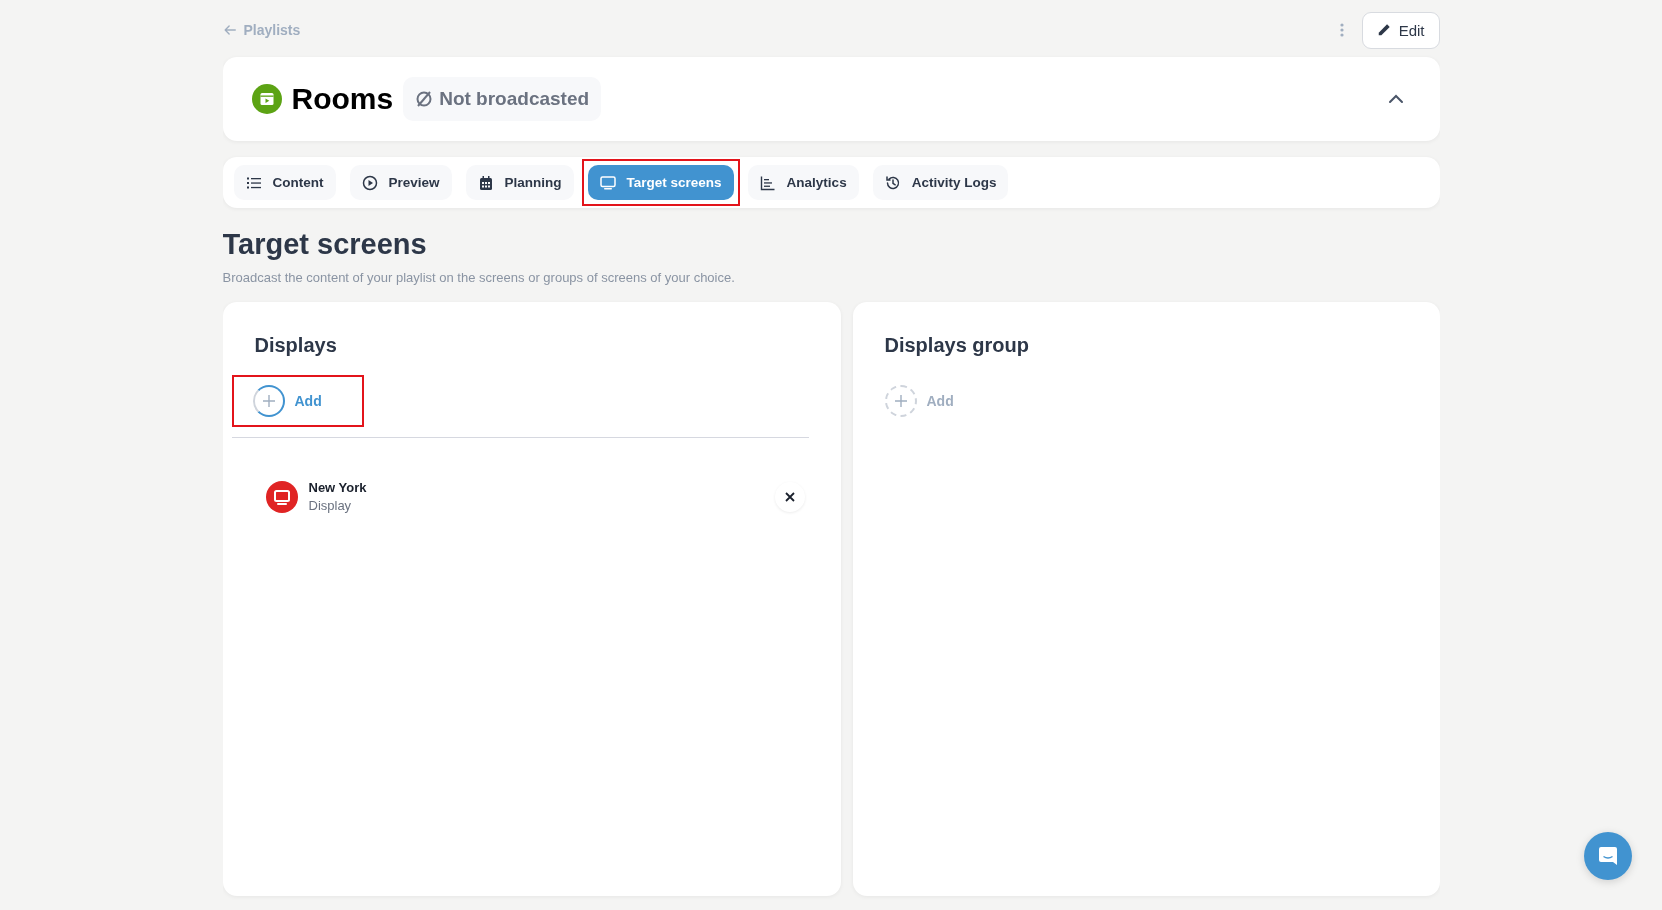 This screenshot has width=1662, height=910. Describe the element at coordinates (424, 99) in the screenshot. I see `not-allowed-icon` at that location.